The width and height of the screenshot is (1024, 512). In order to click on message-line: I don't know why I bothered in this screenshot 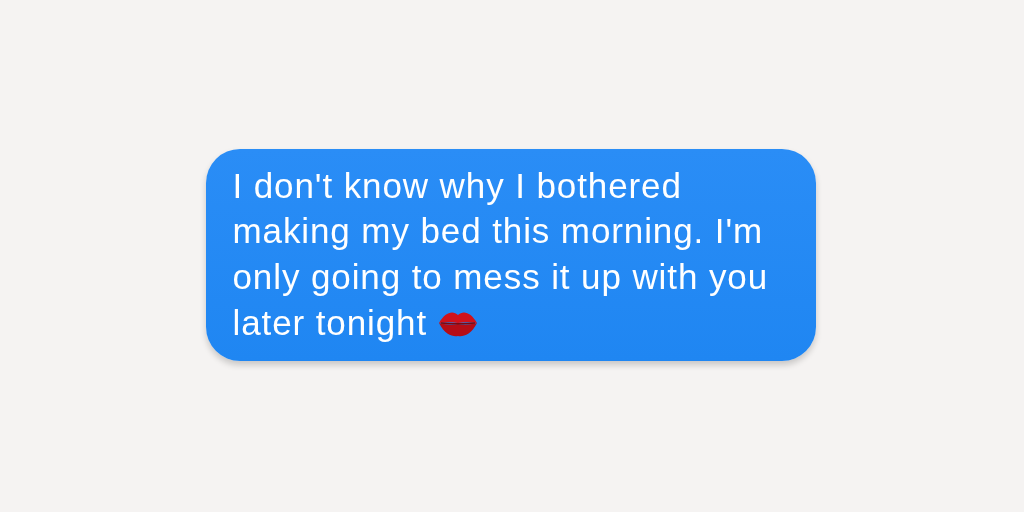, I will do `click(457, 185)`.